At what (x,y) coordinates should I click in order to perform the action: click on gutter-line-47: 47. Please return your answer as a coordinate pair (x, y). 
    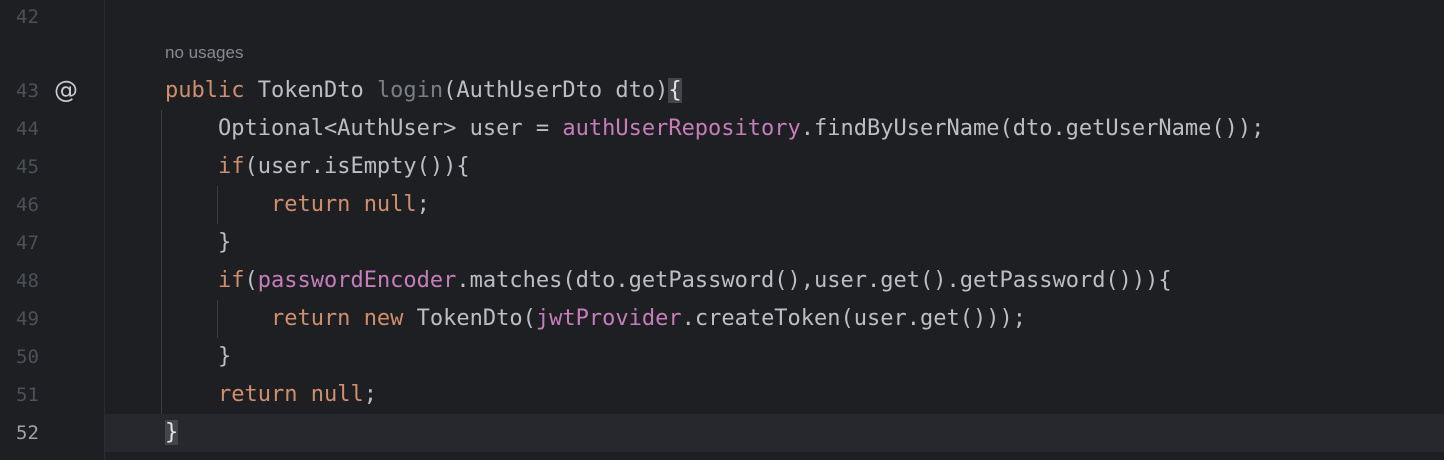
    Looking at the image, I should click on (52, 243).